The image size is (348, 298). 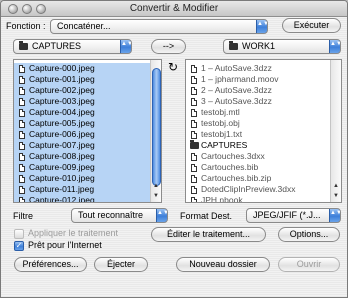 What do you see at coordinates (159, 26) in the screenshot?
I see `fonction-popup: Concaténer... ▲▼` at bounding box center [159, 26].